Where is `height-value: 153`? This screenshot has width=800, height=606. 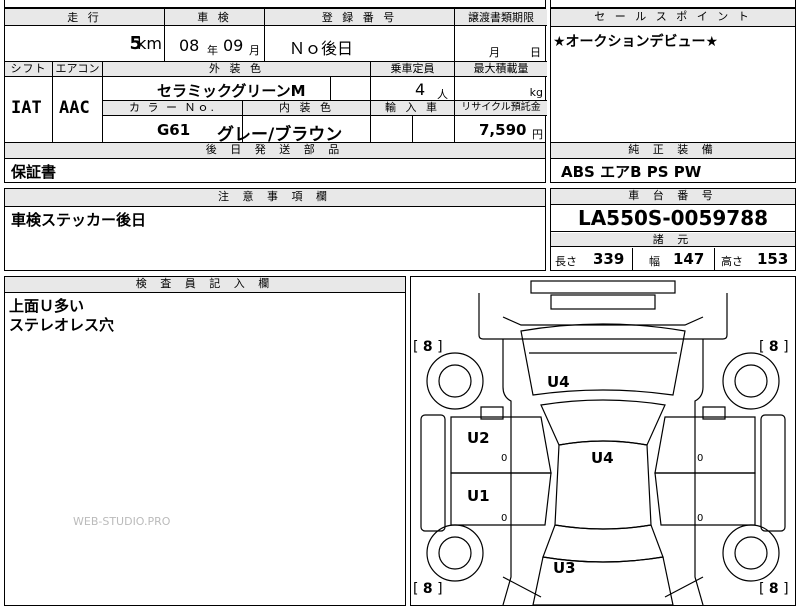 height-value: 153 is located at coordinates (773, 259).